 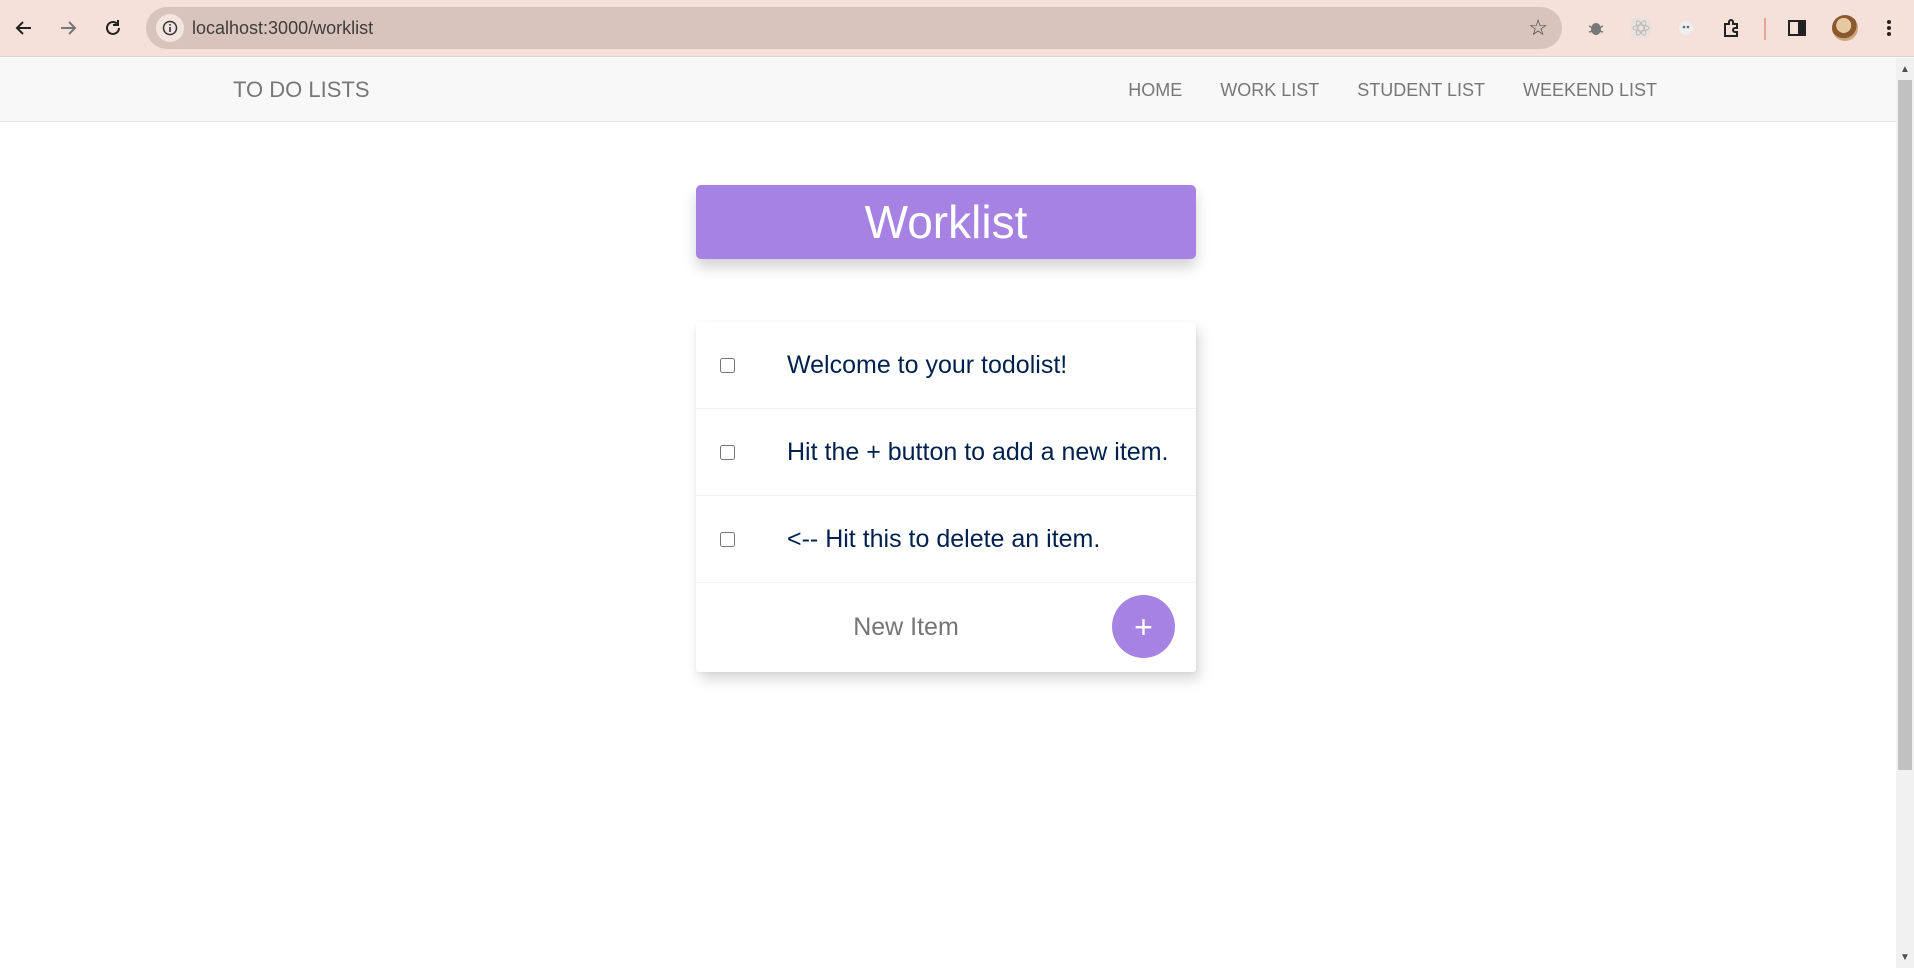 I want to click on list-item: <-- Hit this to delete an item., so click(x=946, y=539).